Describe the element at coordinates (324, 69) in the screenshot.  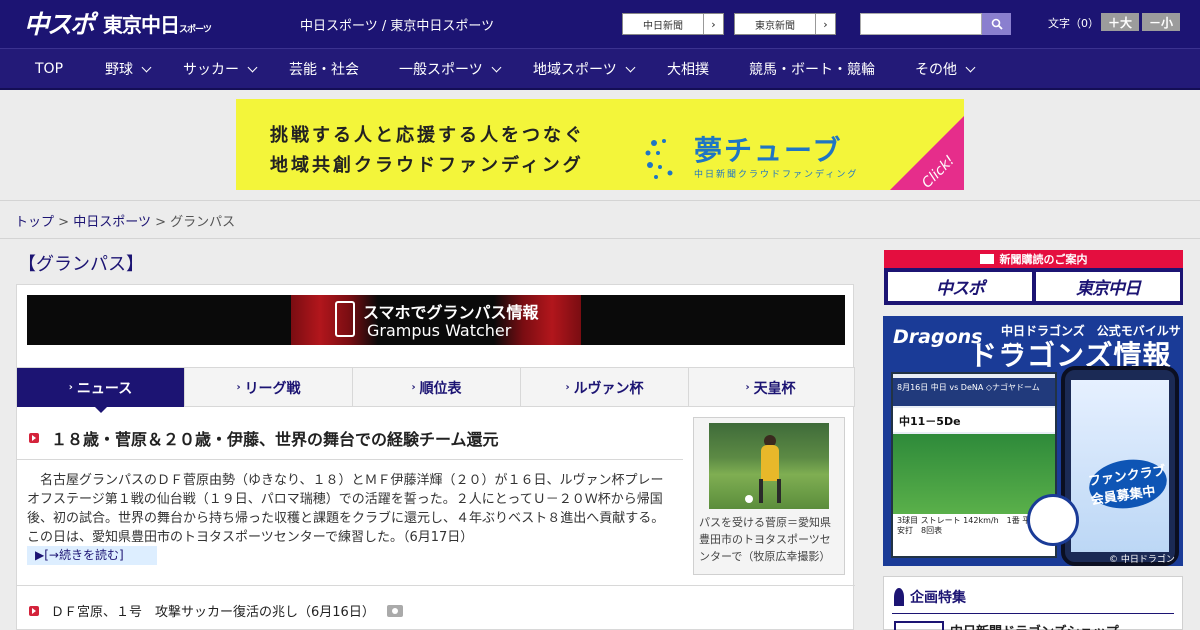
I see `nav-item-entertainment: 芸能・社会` at that location.